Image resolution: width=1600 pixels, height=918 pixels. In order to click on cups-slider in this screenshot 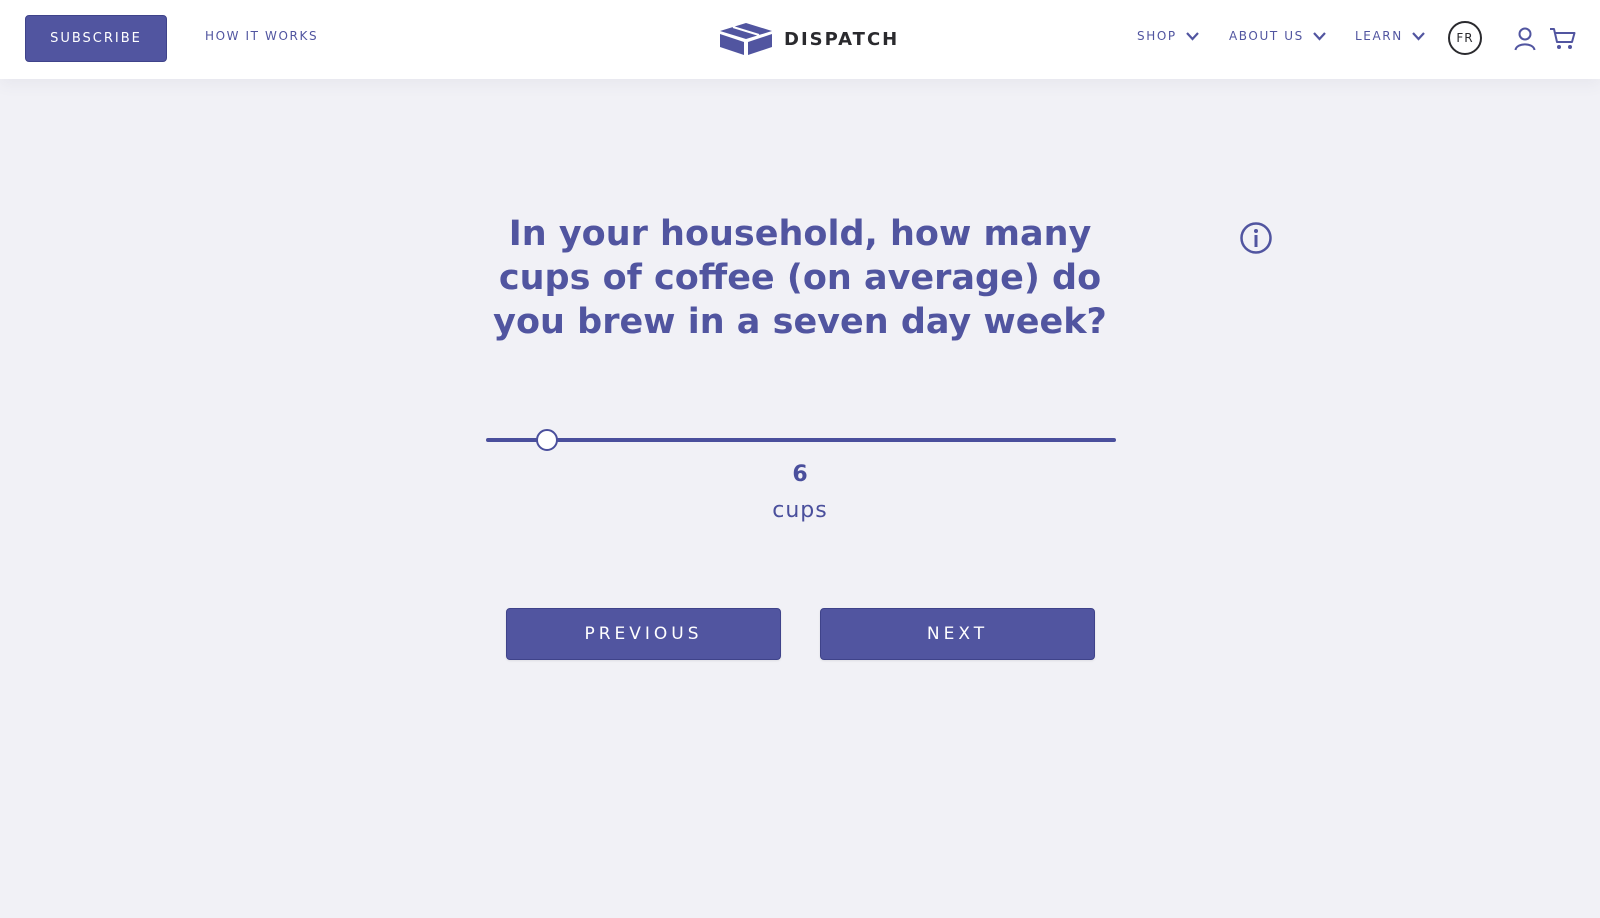, I will do `click(801, 440)`.